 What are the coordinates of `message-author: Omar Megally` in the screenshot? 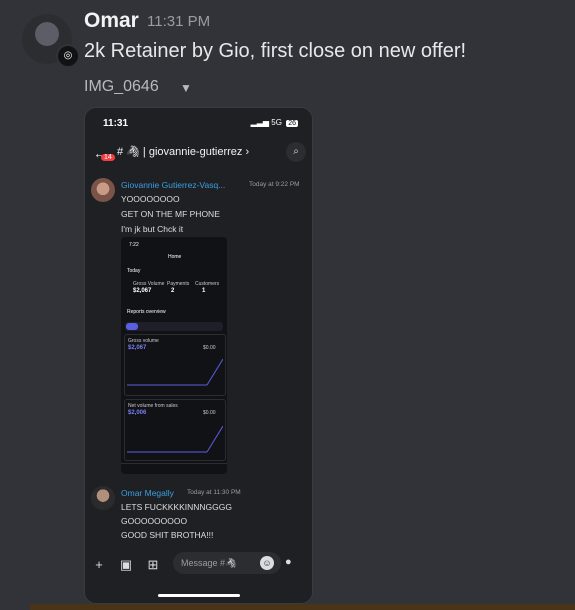 It's located at (147, 493).